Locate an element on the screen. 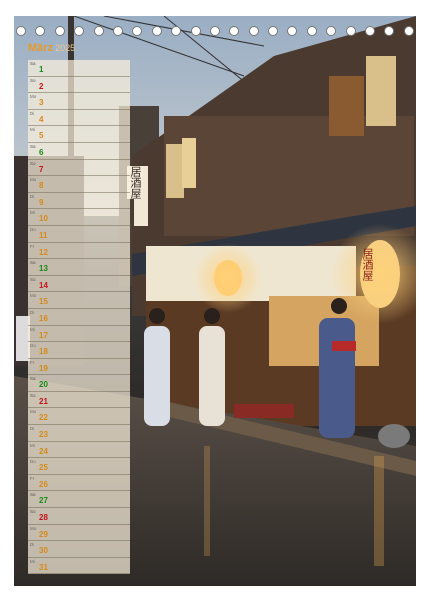  day-number: 30 is located at coordinates (43, 551).